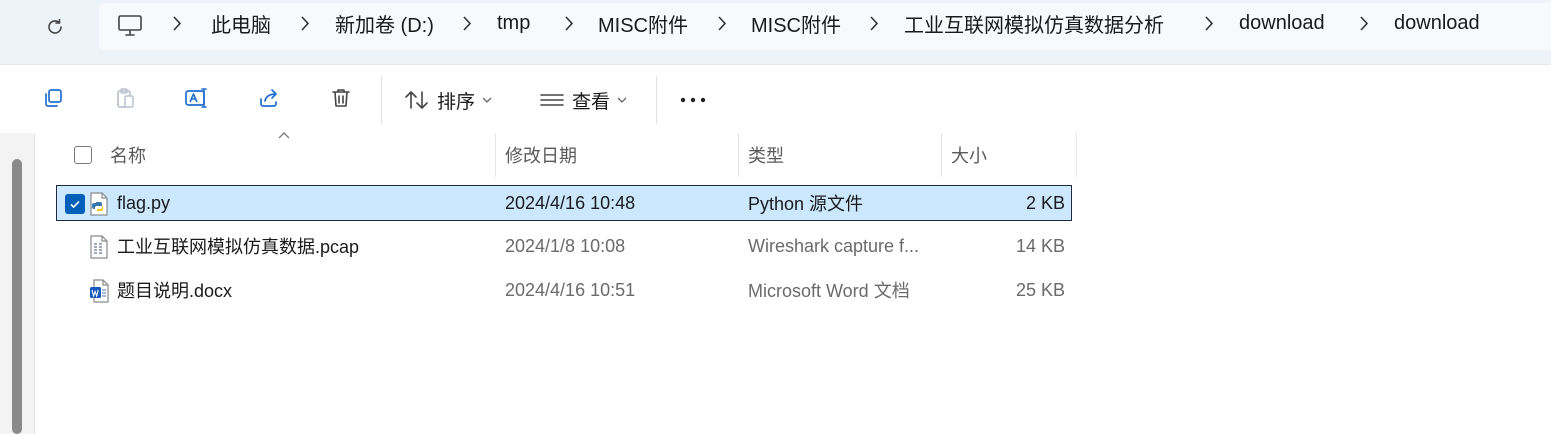  I want to click on select-all-checkbox, so click(83, 155).